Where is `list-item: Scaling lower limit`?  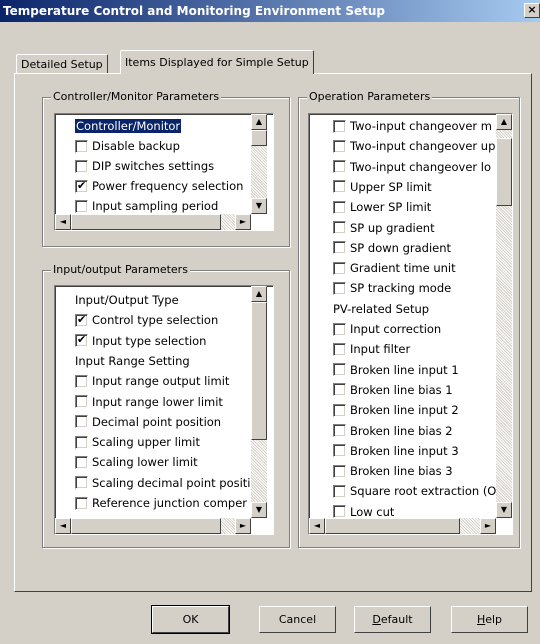 list-item: Scaling lower limit is located at coordinates (153, 462).